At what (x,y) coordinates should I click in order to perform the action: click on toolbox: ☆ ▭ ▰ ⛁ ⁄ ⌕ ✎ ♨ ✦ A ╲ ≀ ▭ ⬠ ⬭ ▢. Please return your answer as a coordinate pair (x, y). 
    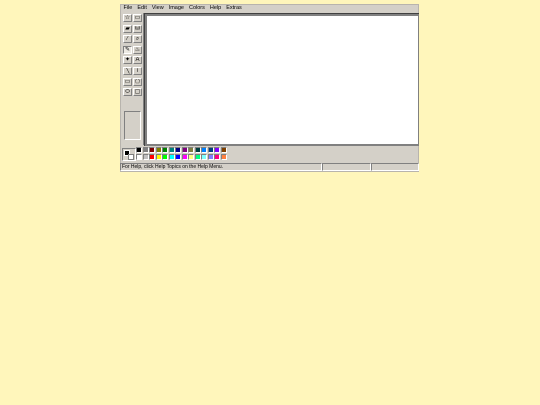
    Looking at the image, I should click on (132, 79).